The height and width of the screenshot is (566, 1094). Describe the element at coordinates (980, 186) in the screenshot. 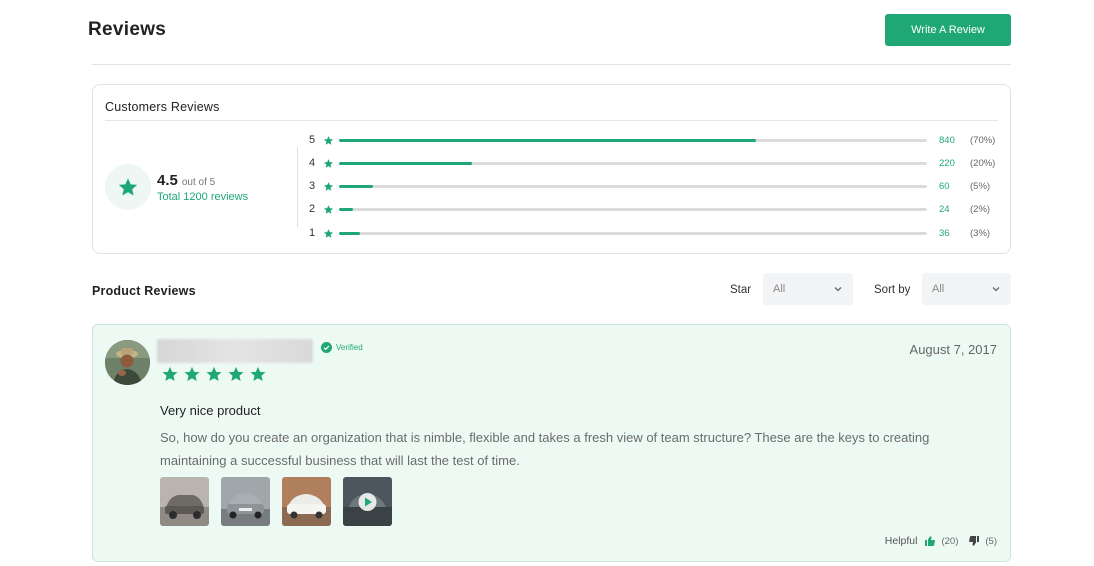

I see `rating-row-percent: (5%)` at that location.